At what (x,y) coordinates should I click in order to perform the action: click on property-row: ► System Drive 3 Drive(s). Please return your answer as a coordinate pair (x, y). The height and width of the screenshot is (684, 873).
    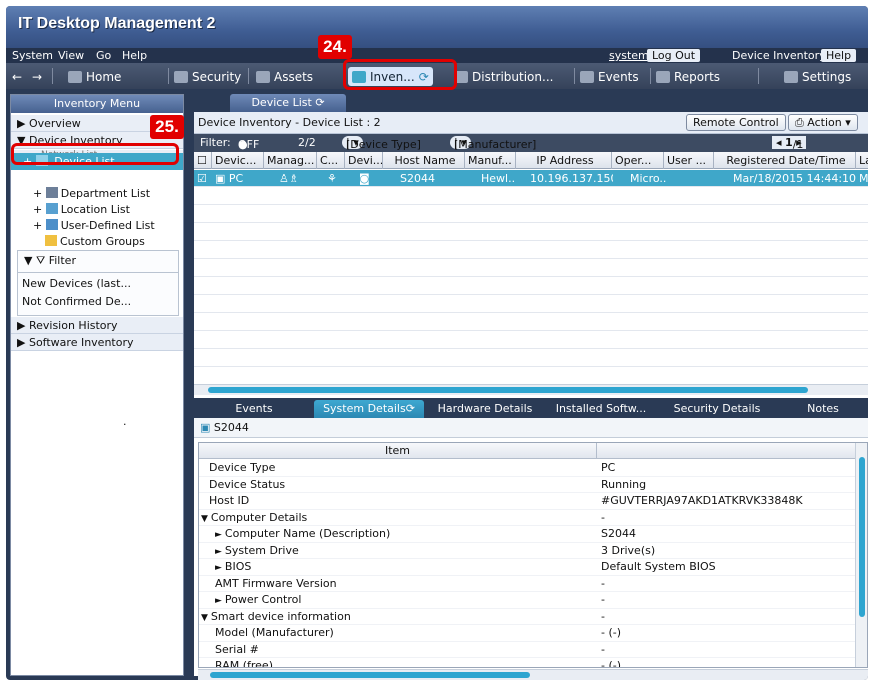
    Looking at the image, I should click on (533, 551).